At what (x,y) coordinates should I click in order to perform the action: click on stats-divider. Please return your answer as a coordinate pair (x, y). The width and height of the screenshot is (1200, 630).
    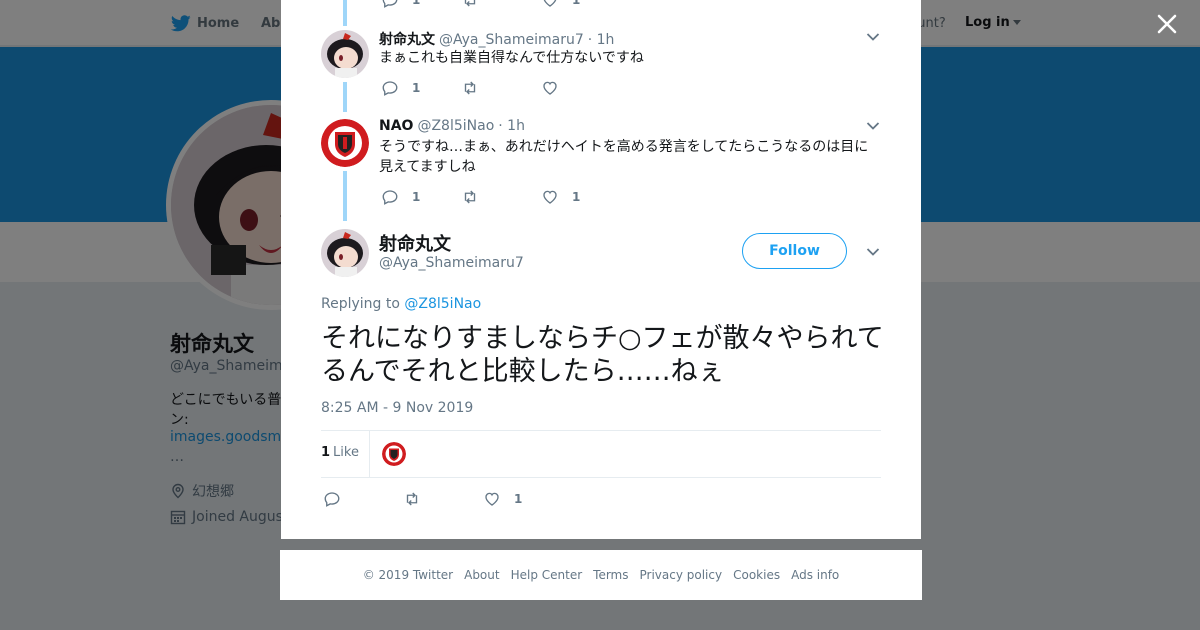
    Looking at the image, I should click on (369, 454).